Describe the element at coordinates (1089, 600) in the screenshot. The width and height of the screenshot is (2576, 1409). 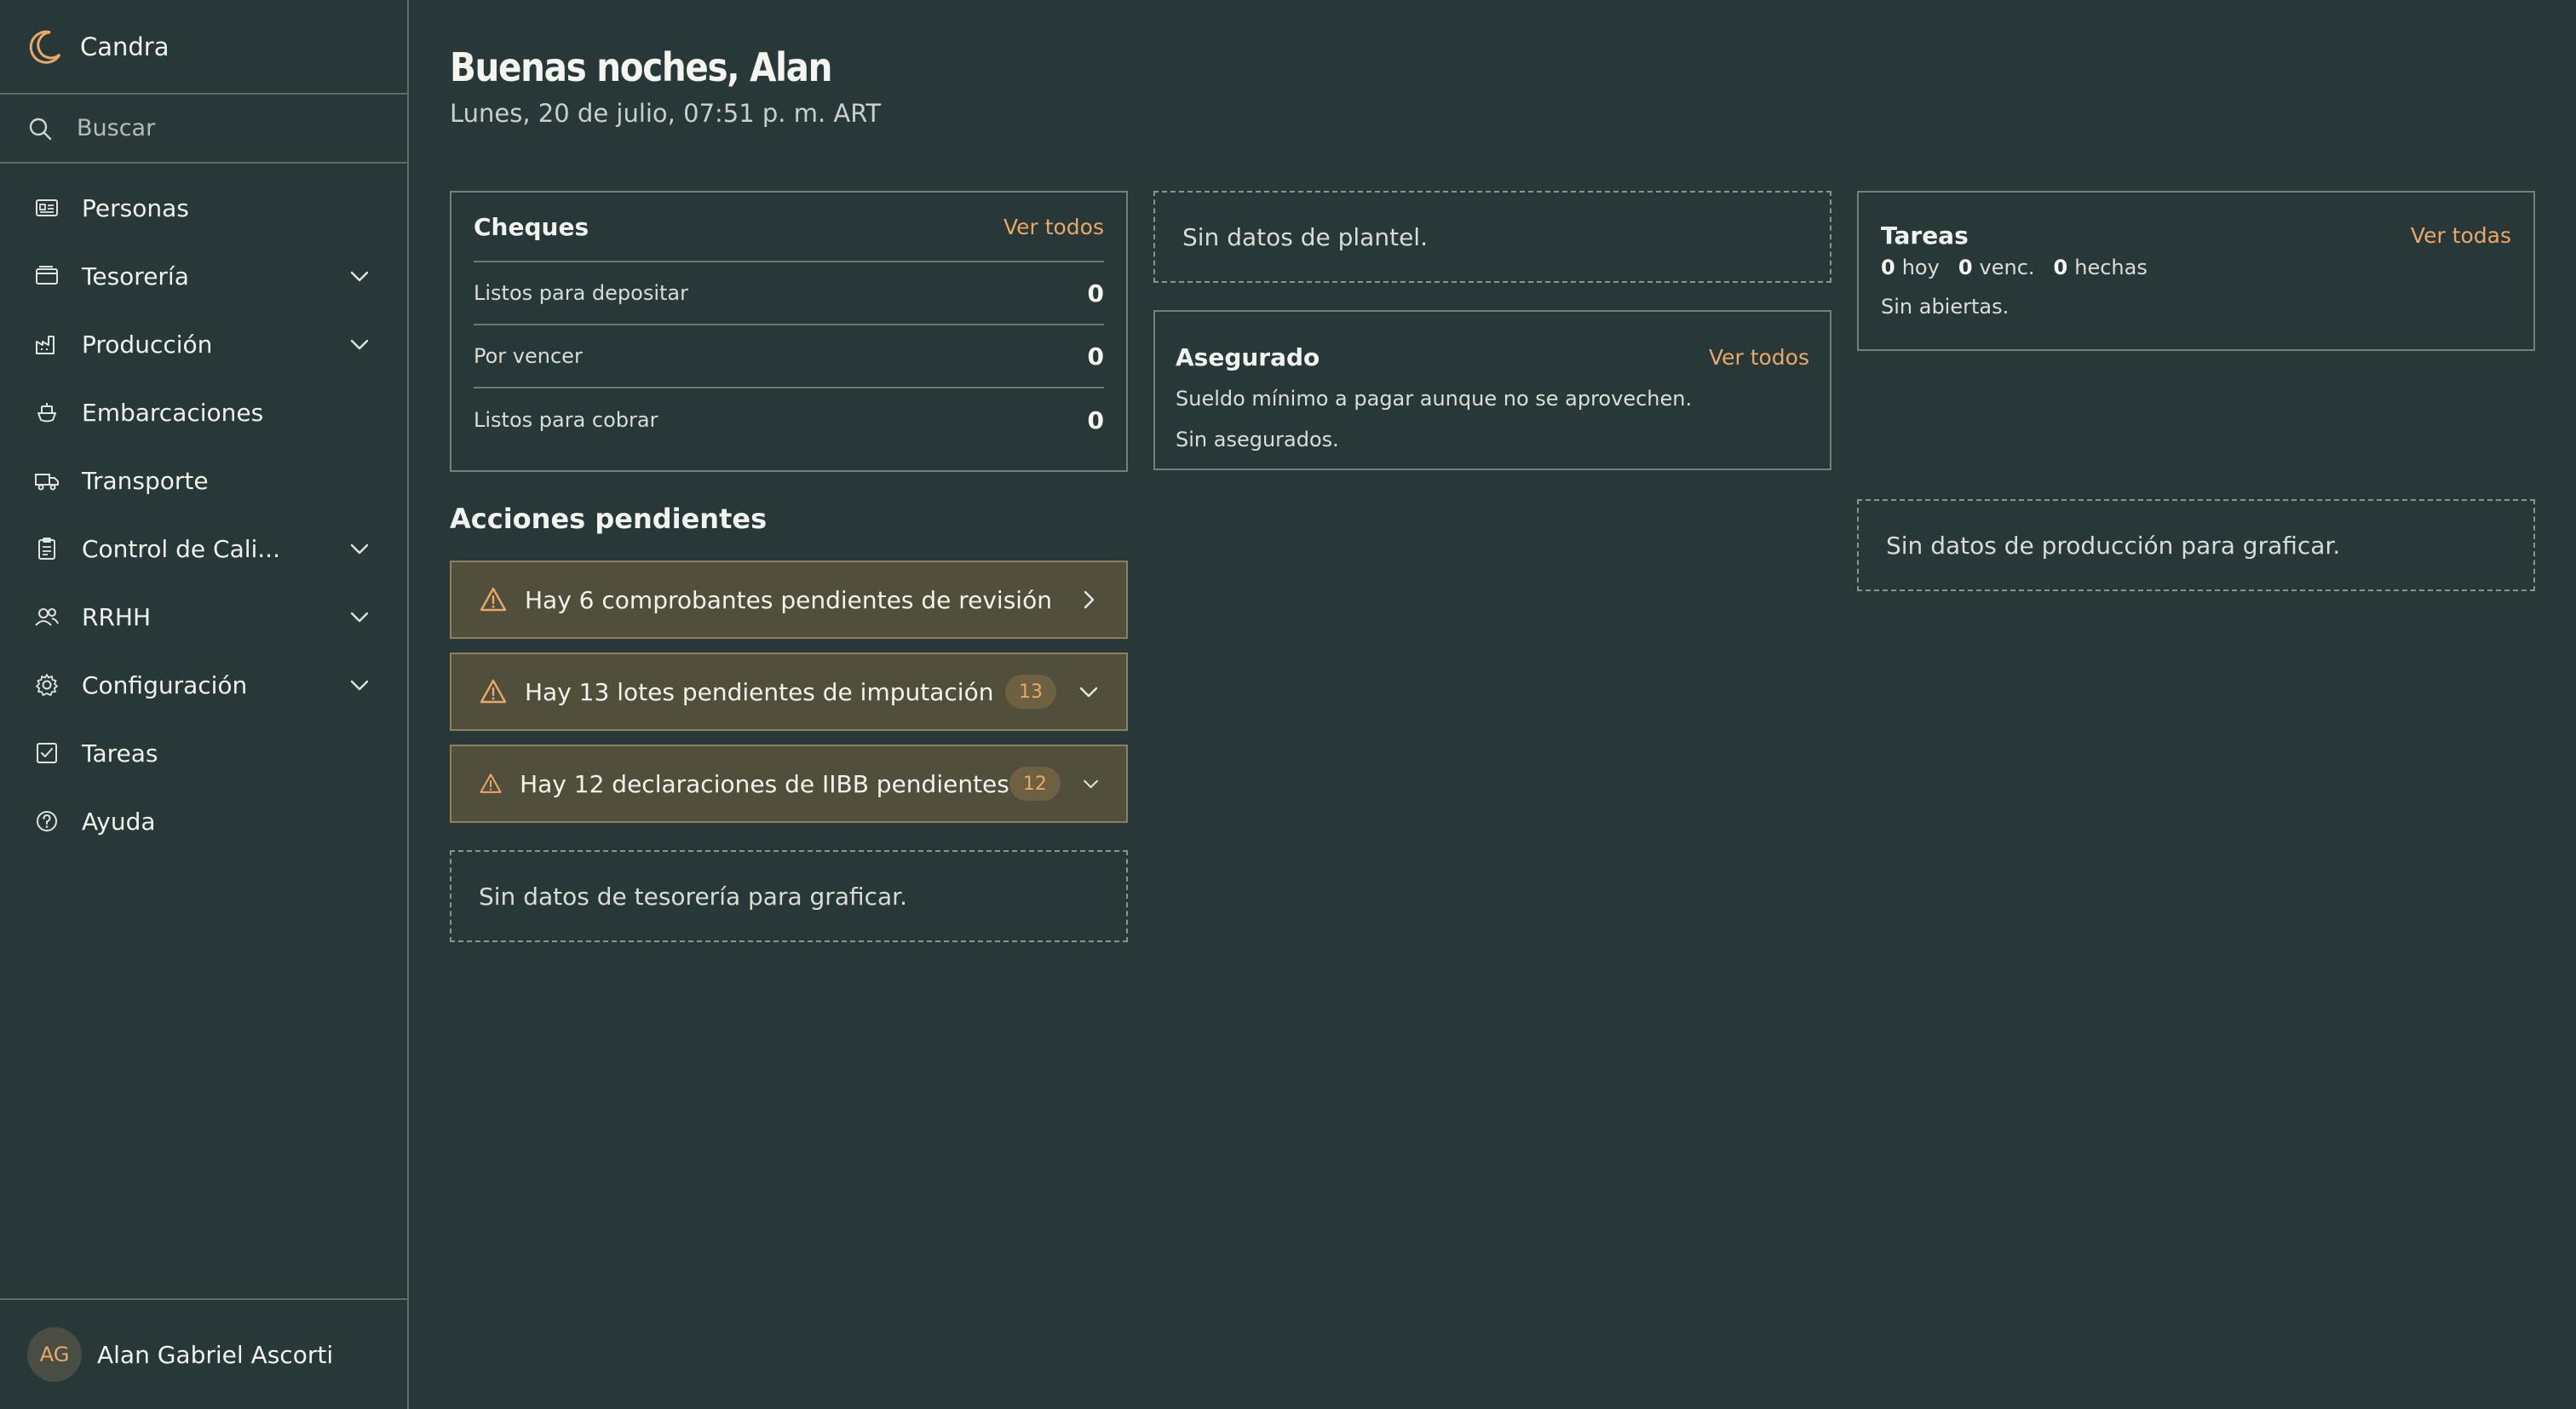
I see `chevron-right-icon` at that location.